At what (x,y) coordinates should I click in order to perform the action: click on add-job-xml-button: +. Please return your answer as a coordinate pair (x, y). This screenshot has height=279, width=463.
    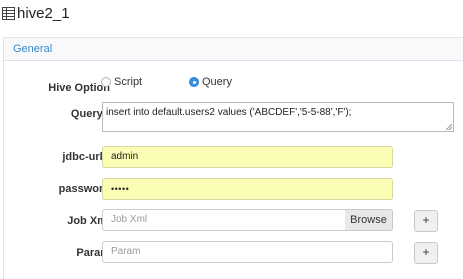
    Looking at the image, I should click on (426, 221).